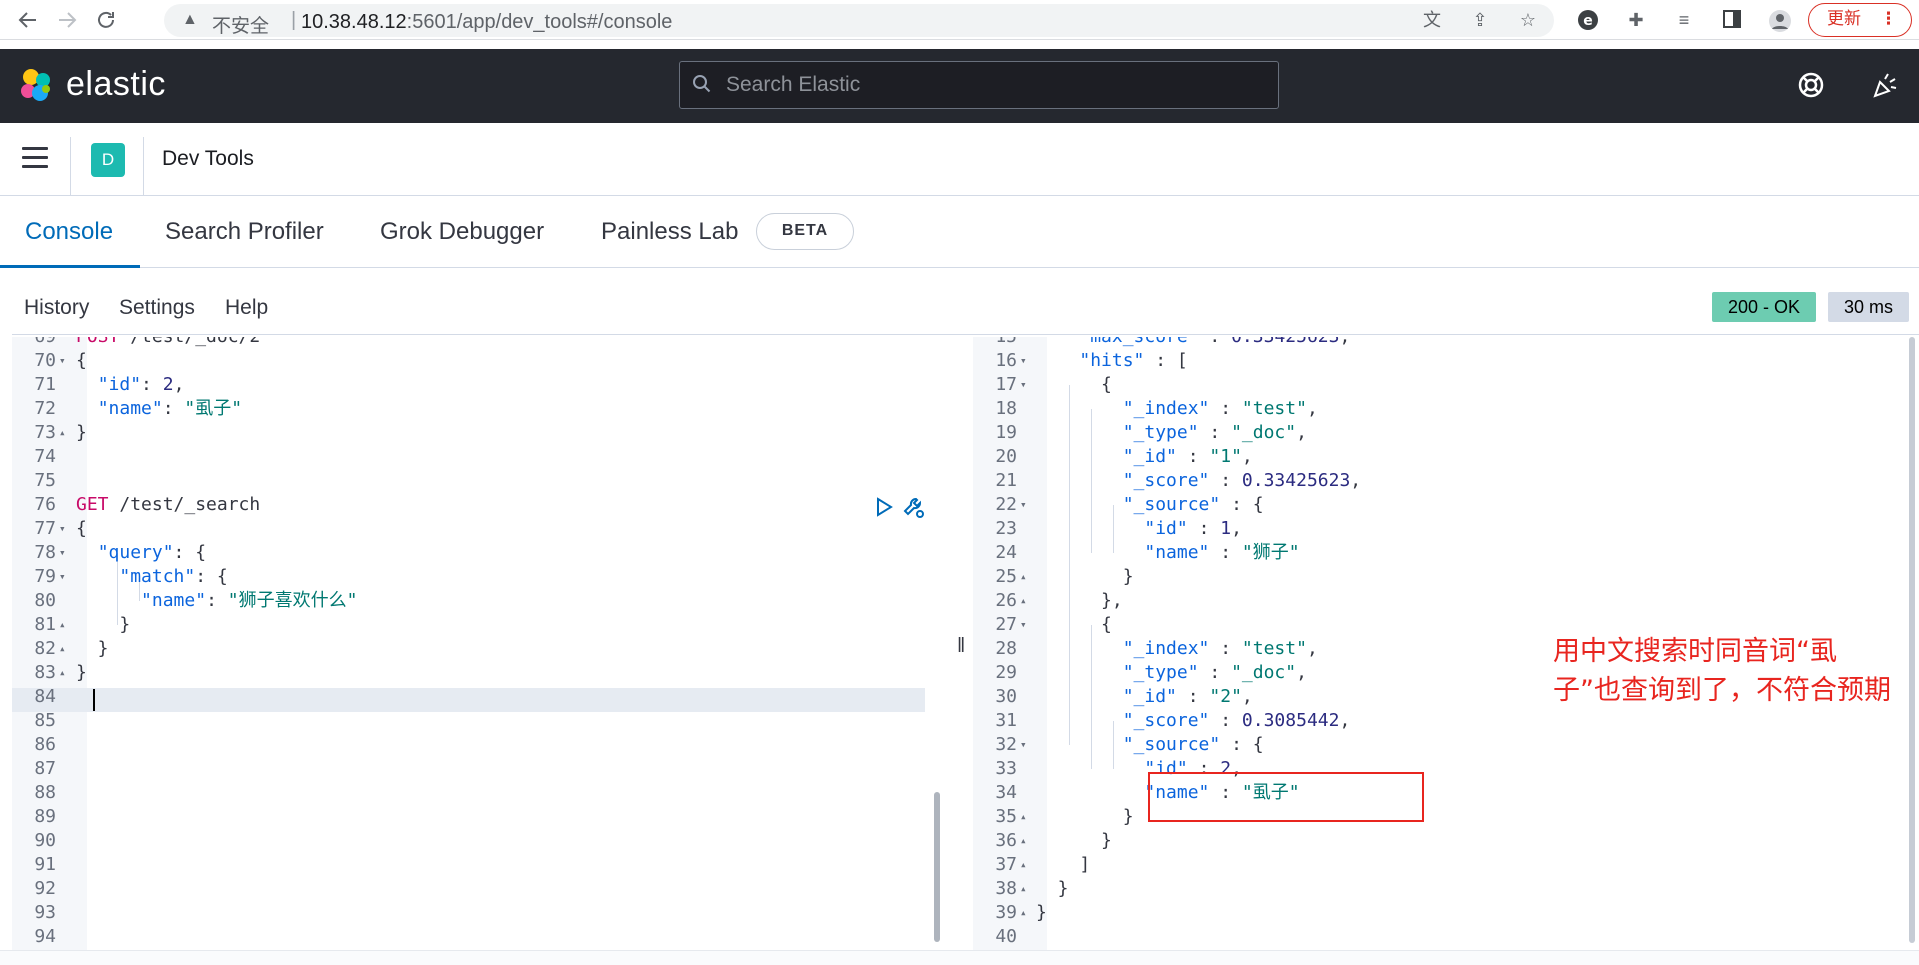  What do you see at coordinates (1885, 85) in the screenshot?
I see `newsfeed-icon` at bounding box center [1885, 85].